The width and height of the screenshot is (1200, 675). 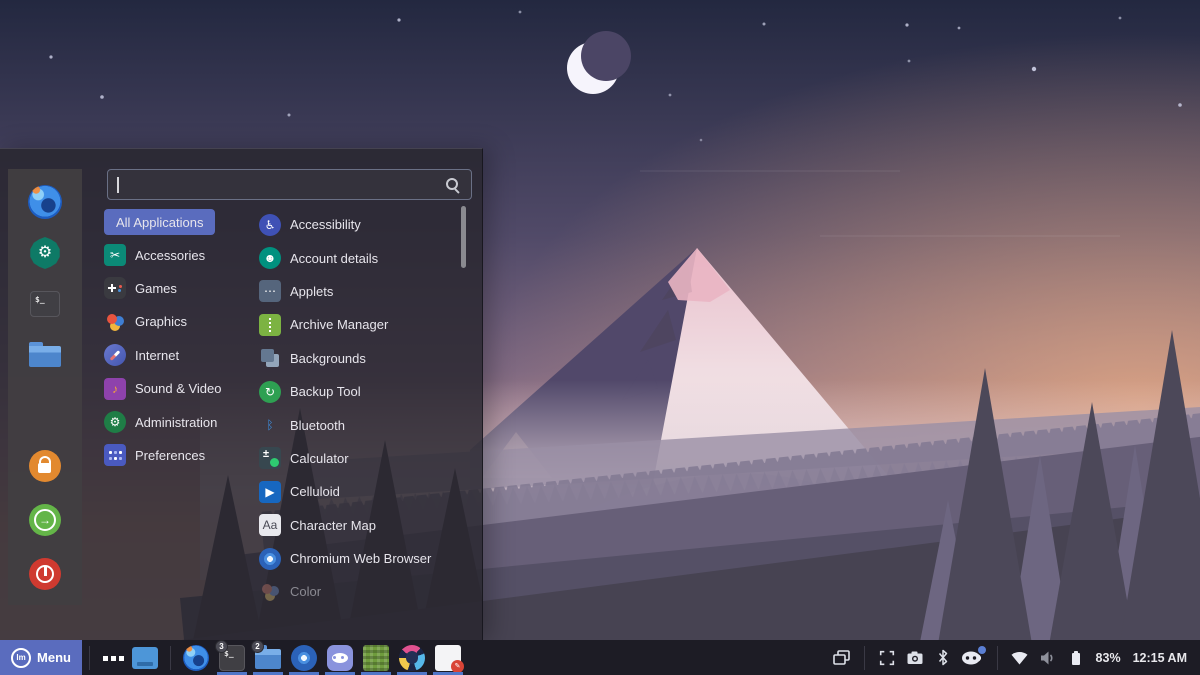 I want to click on search-icon, so click(x=453, y=185).